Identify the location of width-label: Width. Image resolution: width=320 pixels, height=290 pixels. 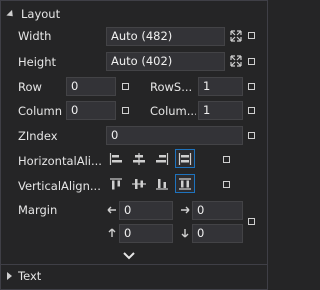
(35, 36).